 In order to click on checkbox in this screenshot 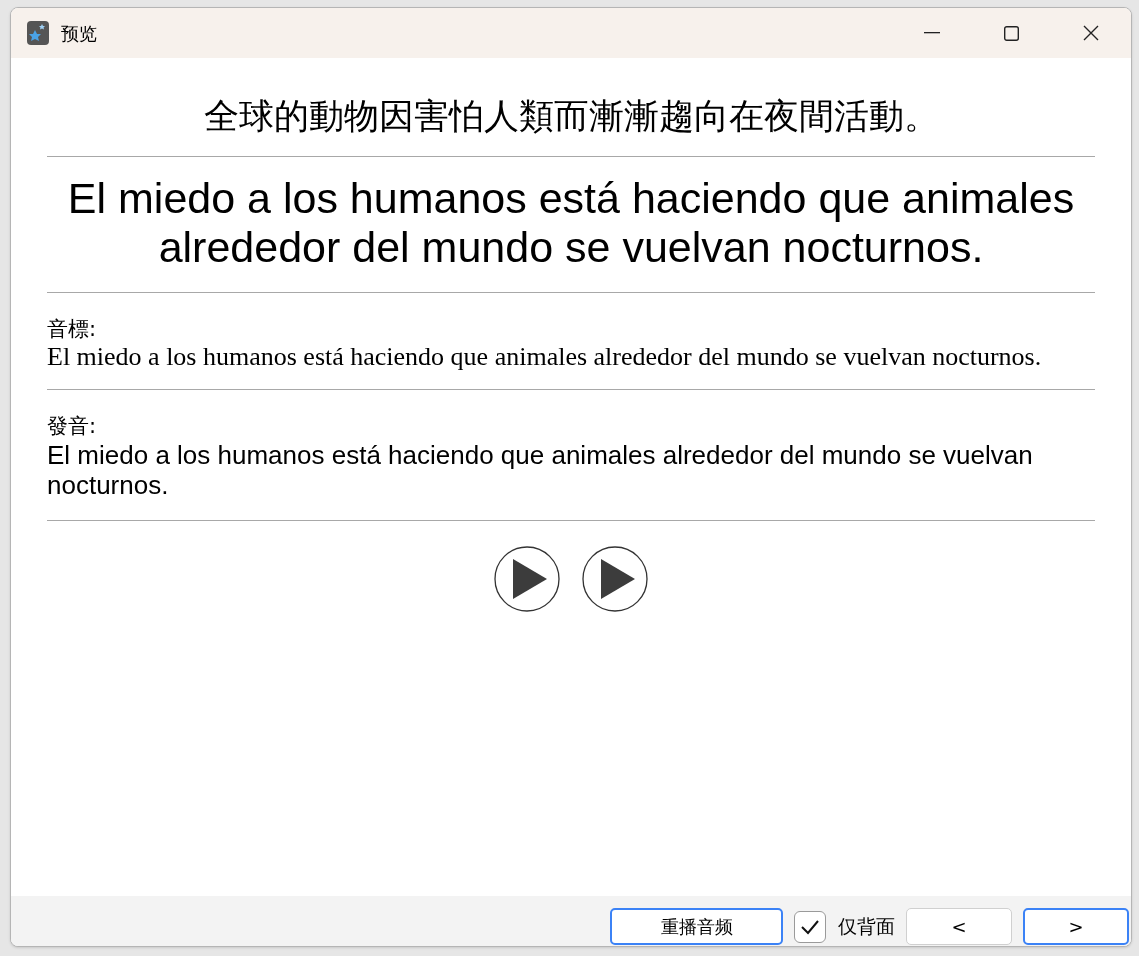, I will do `click(810, 926)`.